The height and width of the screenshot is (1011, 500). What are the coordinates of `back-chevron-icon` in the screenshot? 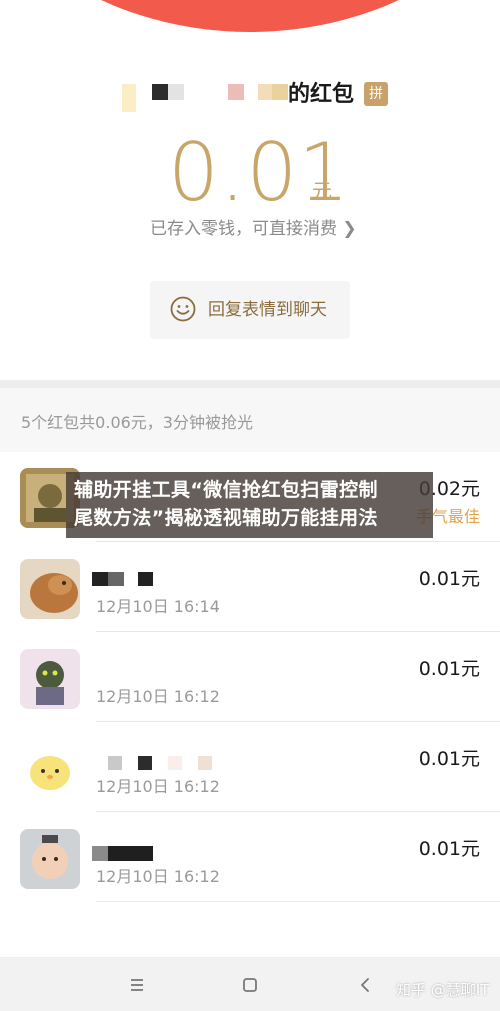 It's located at (365, 985).